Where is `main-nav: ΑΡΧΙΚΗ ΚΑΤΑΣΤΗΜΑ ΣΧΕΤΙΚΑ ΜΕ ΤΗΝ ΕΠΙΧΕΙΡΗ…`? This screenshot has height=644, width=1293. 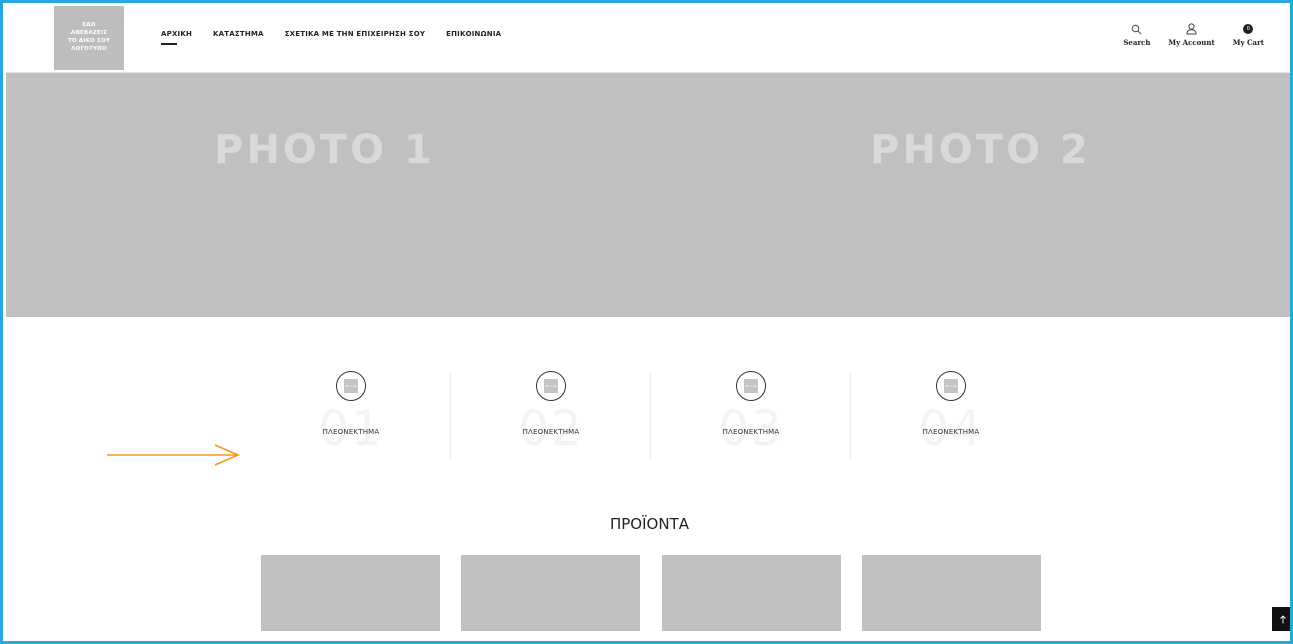
main-nav: ΑΡΧΙΚΗ ΚΑΤΑΣΤΗΜΑ ΣΧΕΤΙΚΑ ΜΕ ΤΗΝ ΕΠΙΧΕΙΡΗ… is located at coordinates (341, 37).